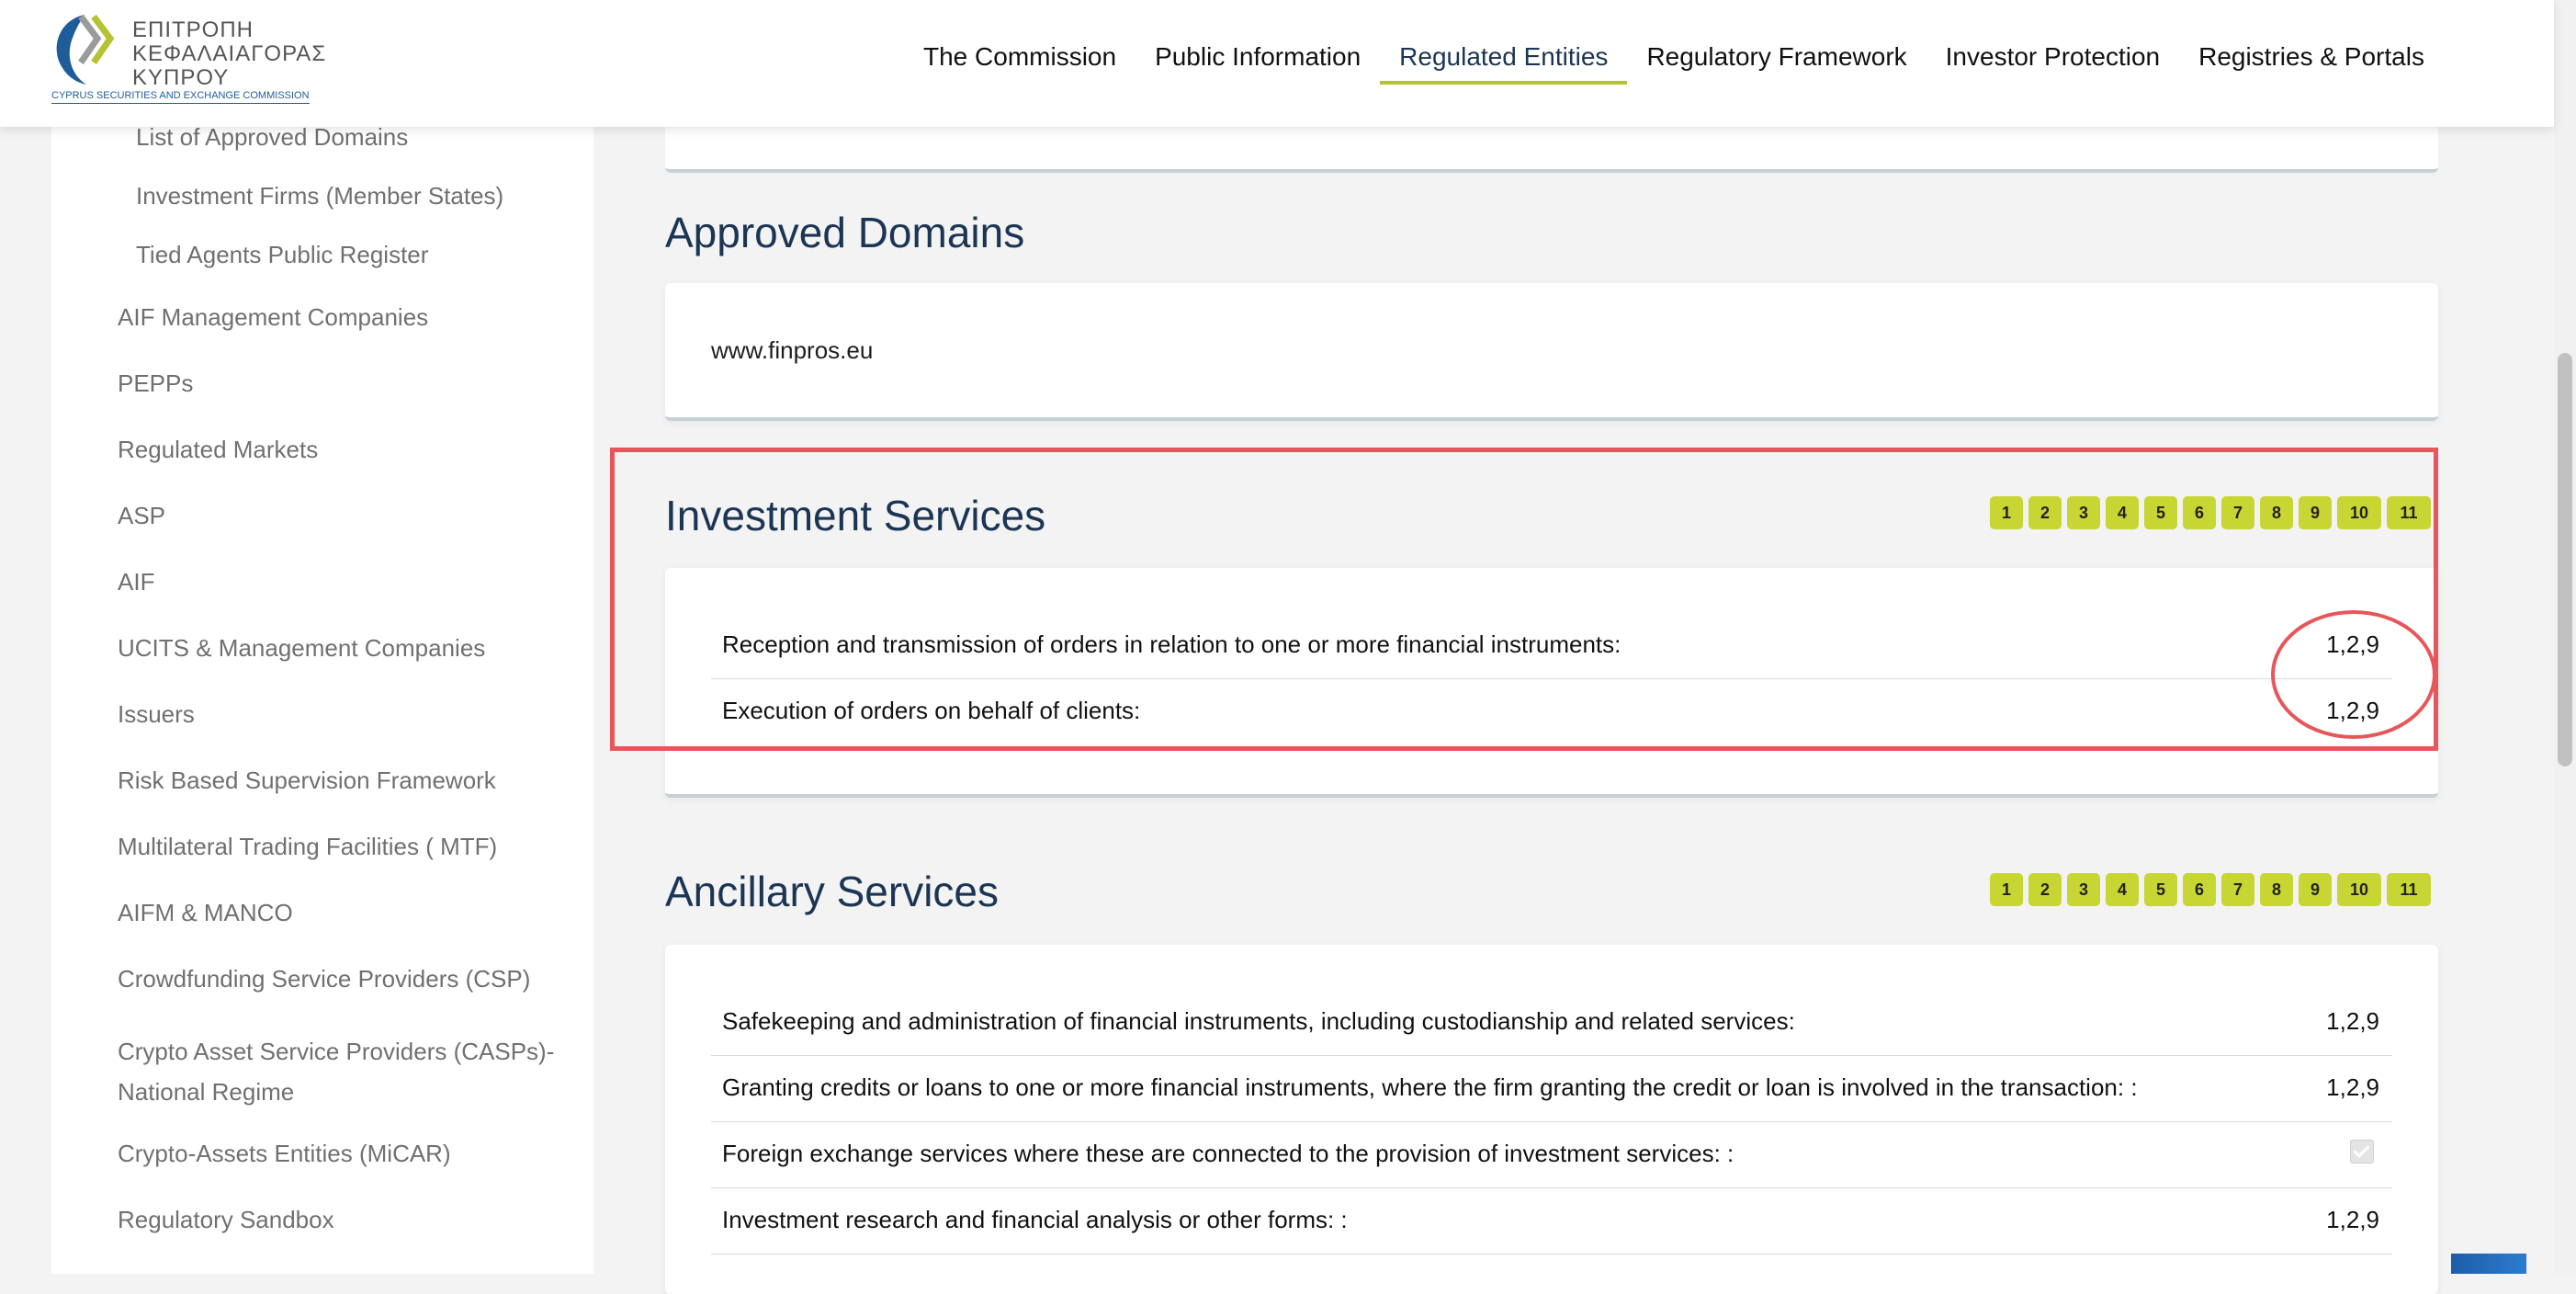 This screenshot has width=2576, height=1294. What do you see at coordinates (2362, 1151) in the screenshot?
I see `checked-checkbox-icon` at bounding box center [2362, 1151].